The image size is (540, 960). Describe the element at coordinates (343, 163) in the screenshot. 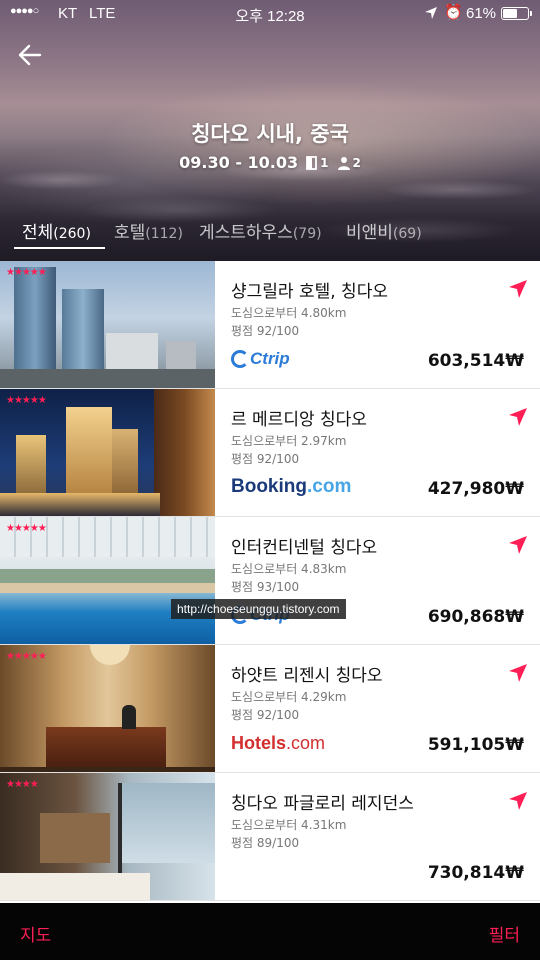

I see `guest-icon` at that location.